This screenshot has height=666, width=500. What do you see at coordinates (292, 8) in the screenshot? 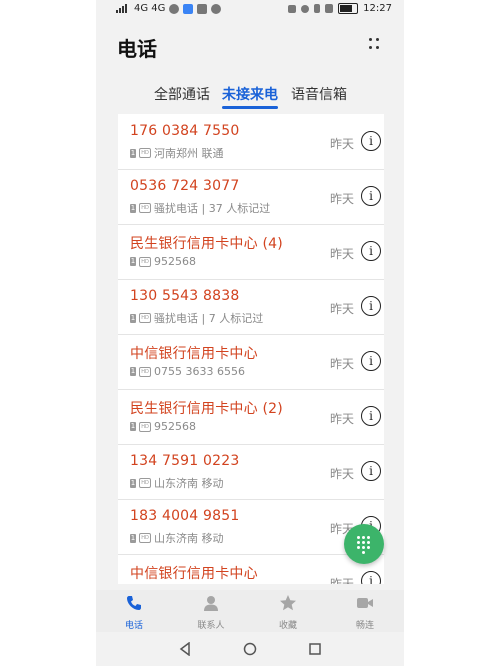
I see `nfc-icon` at bounding box center [292, 8].